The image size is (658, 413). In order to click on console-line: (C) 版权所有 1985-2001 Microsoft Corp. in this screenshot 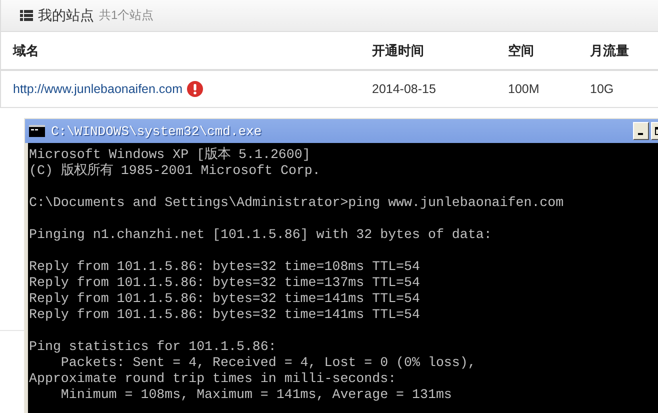, I will do `click(175, 171)`.